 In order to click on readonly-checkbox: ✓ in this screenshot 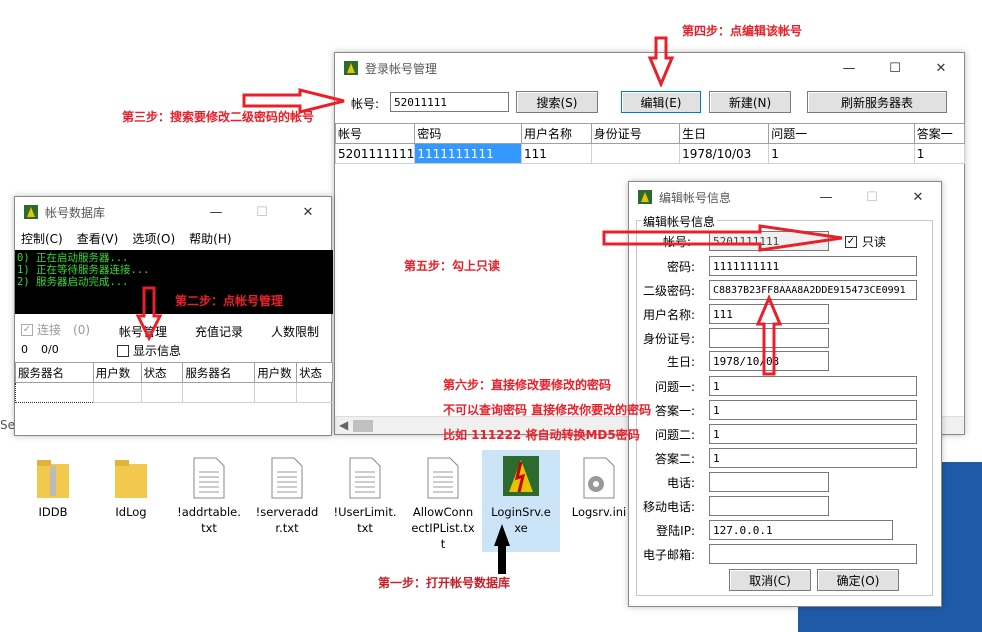, I will do `click(851, 241)`.